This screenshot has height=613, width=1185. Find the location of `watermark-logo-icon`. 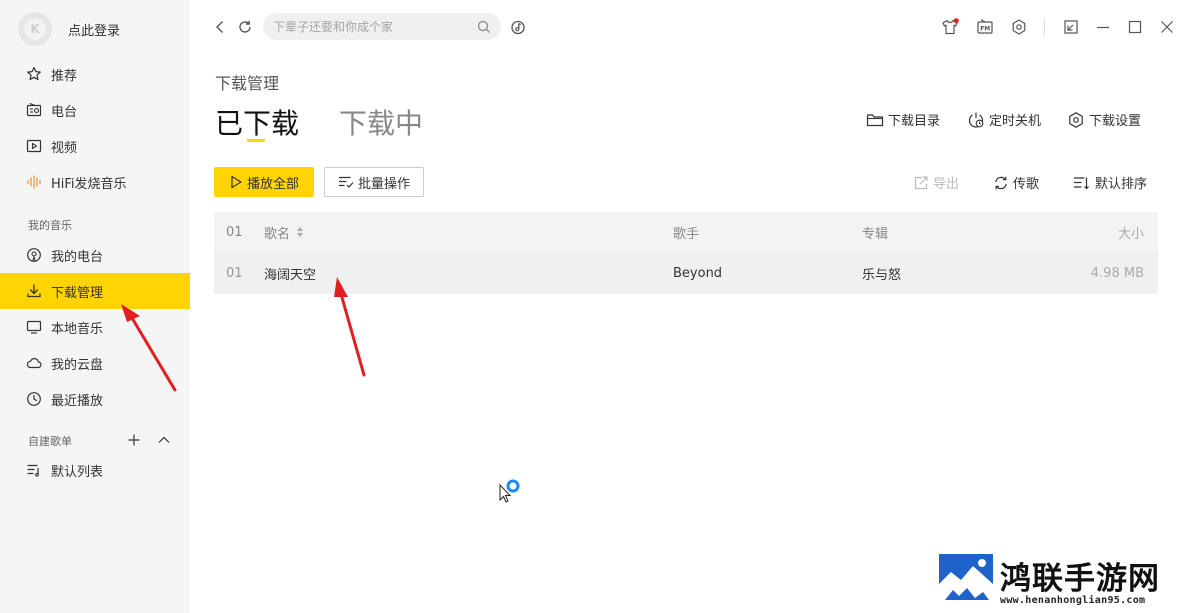

watermark-logo-icon is located at coordinates (966, 580).